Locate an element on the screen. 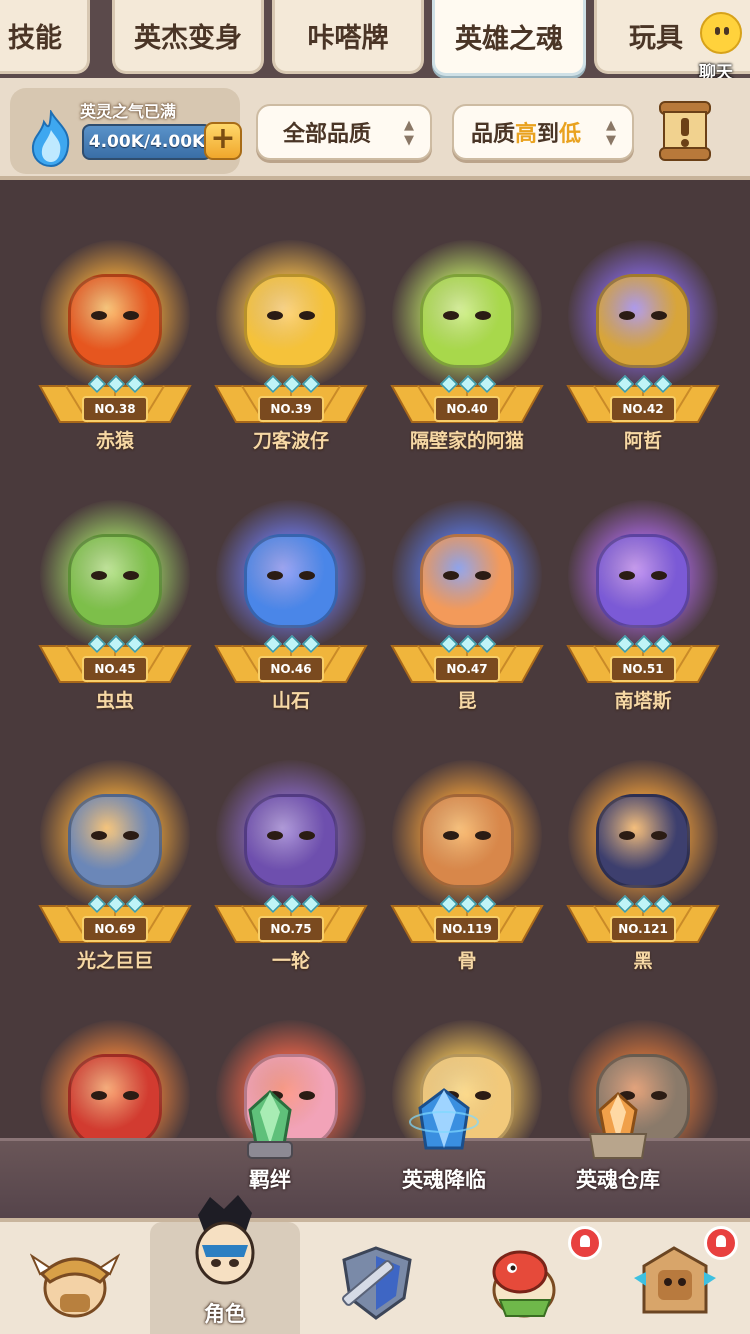 The height and width of the screenshot is (1334, 750). soul-name: 虫虫 is located at coordinates (114, 701).